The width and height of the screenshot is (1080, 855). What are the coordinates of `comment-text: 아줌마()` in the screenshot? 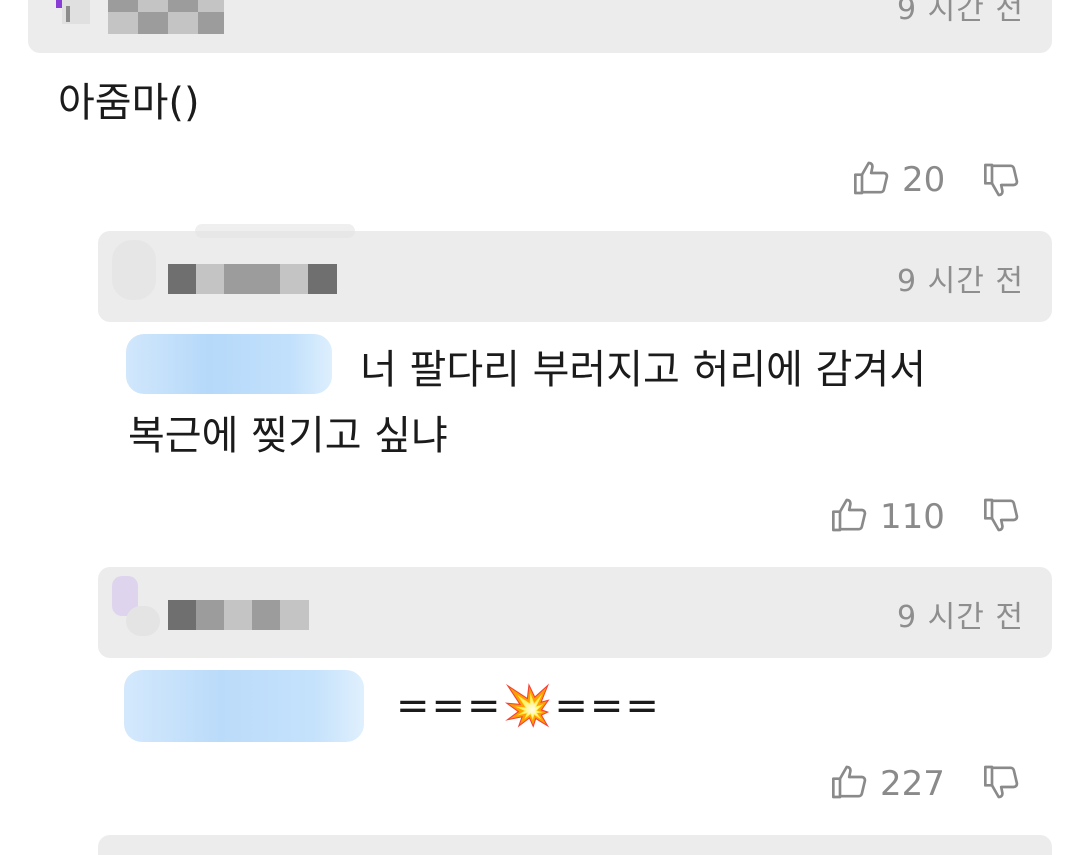 It's located at (129, 103).